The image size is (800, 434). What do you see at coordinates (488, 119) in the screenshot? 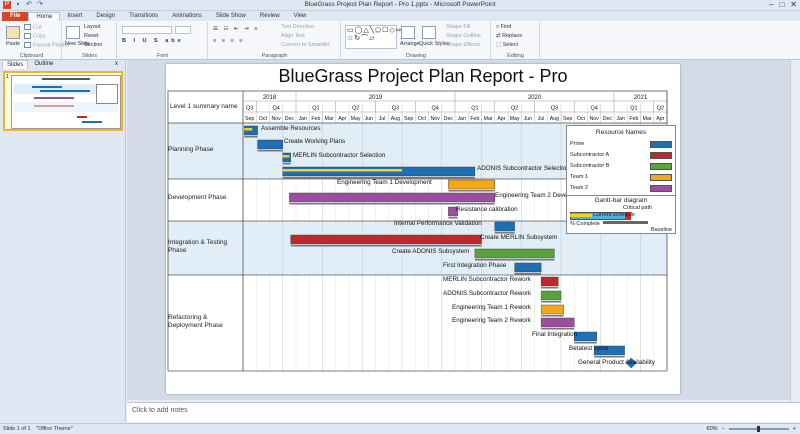
I see `month-label: Mar` at bounding box center [488, 119].